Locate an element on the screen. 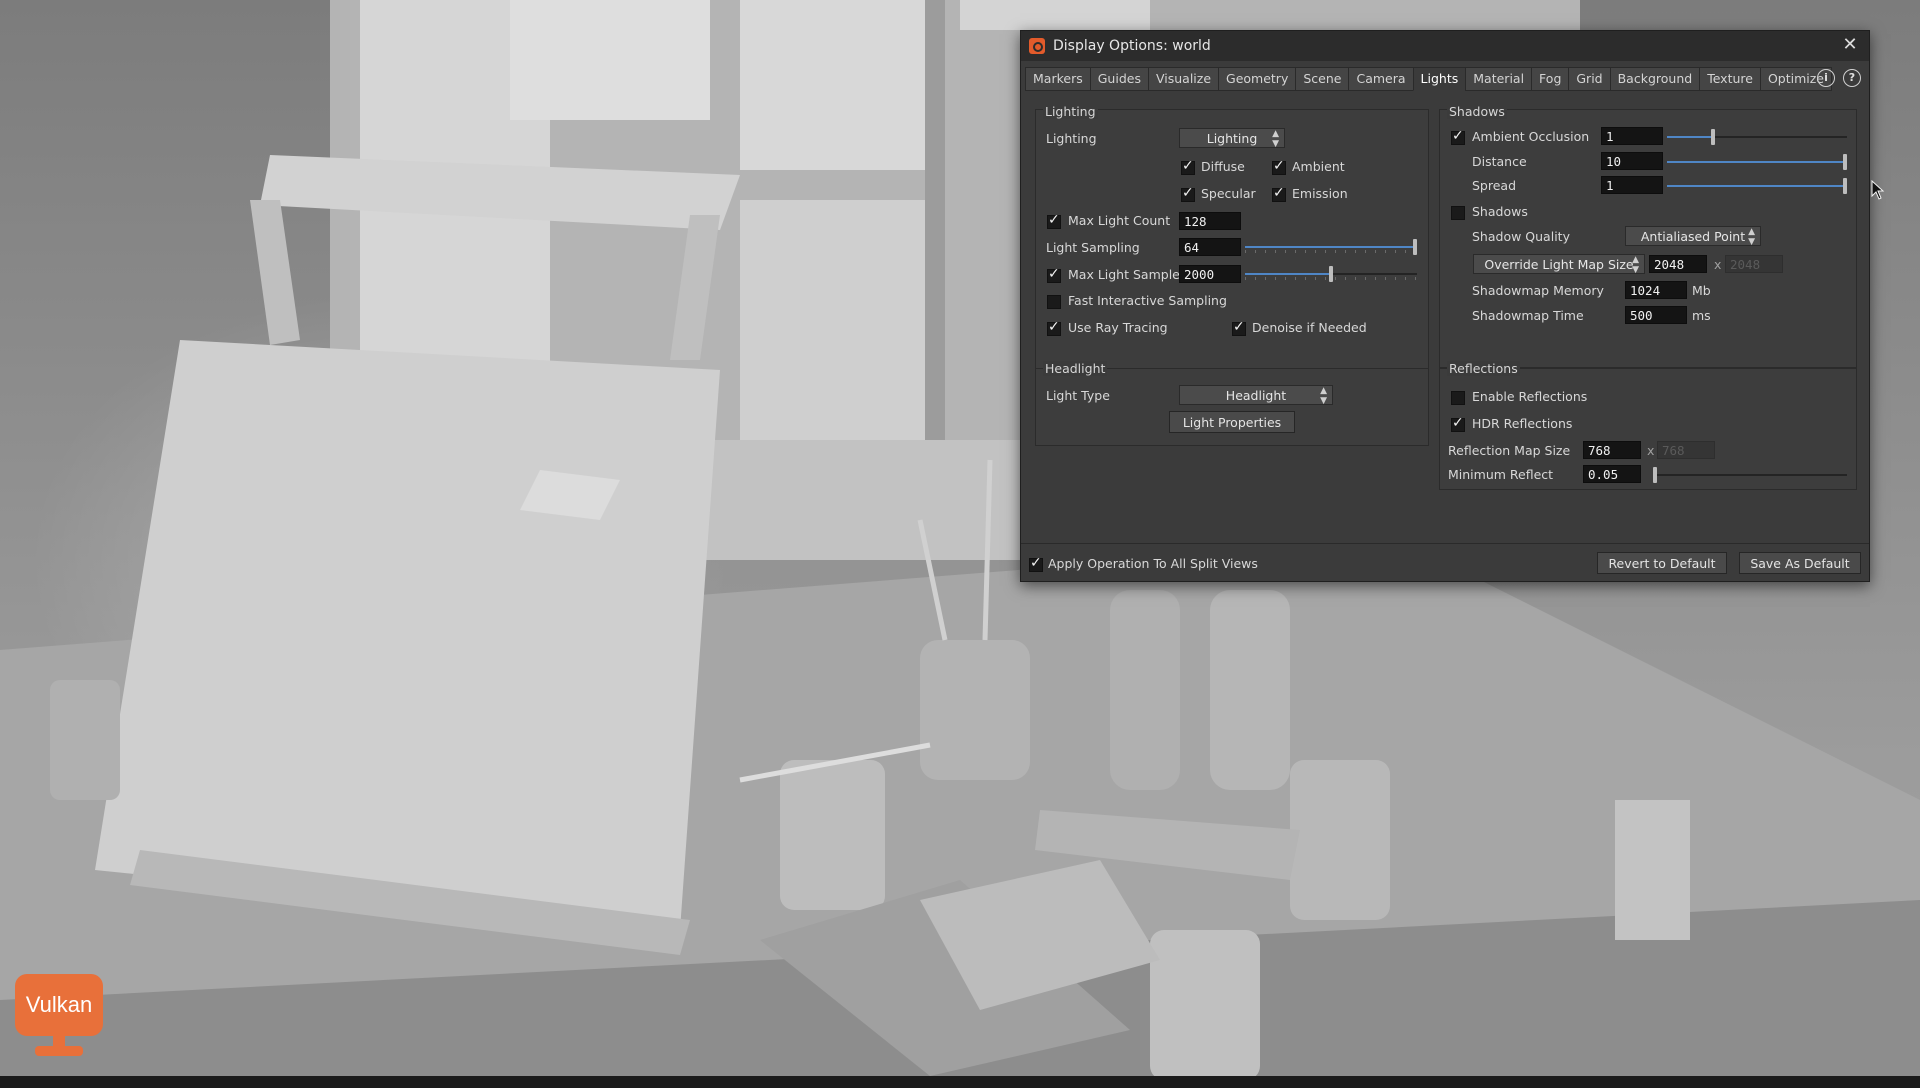 The image size is (1920, 1088). tab-visualize: Visualize is located at coordinates (1183, 79).